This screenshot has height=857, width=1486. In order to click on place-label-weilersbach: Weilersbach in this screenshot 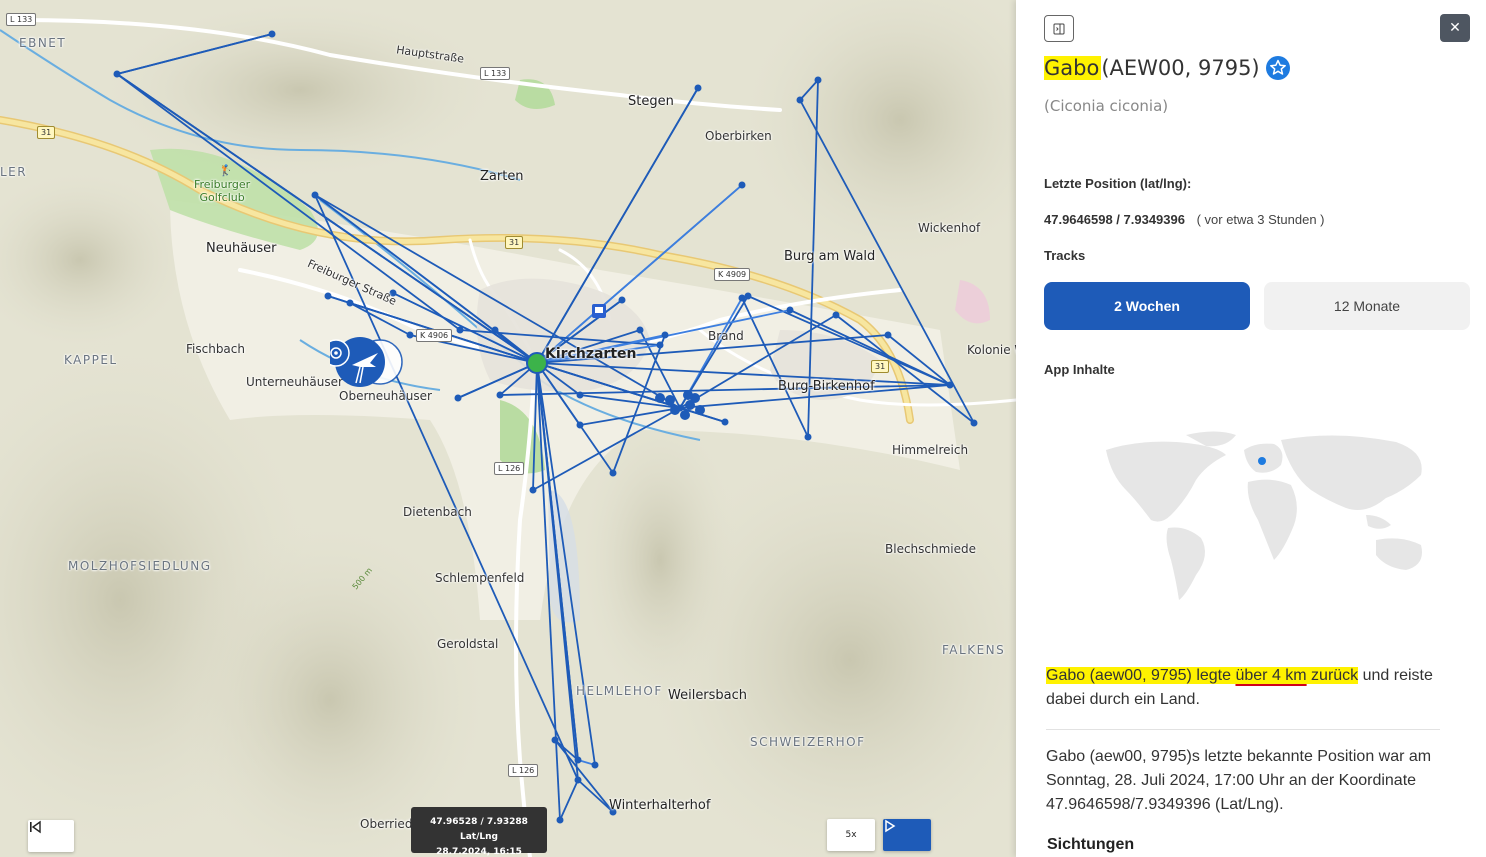, I will do `click(708, 695)`.